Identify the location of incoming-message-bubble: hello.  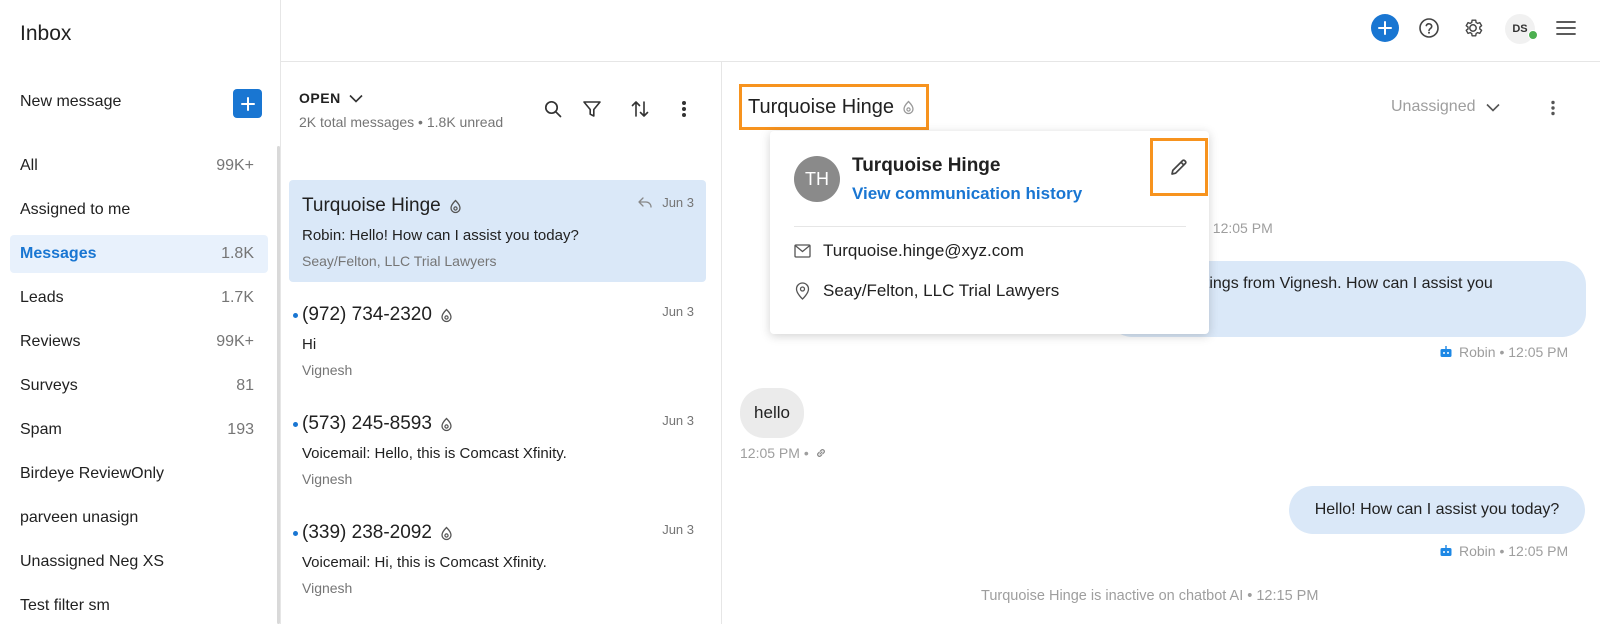
(772, 413).